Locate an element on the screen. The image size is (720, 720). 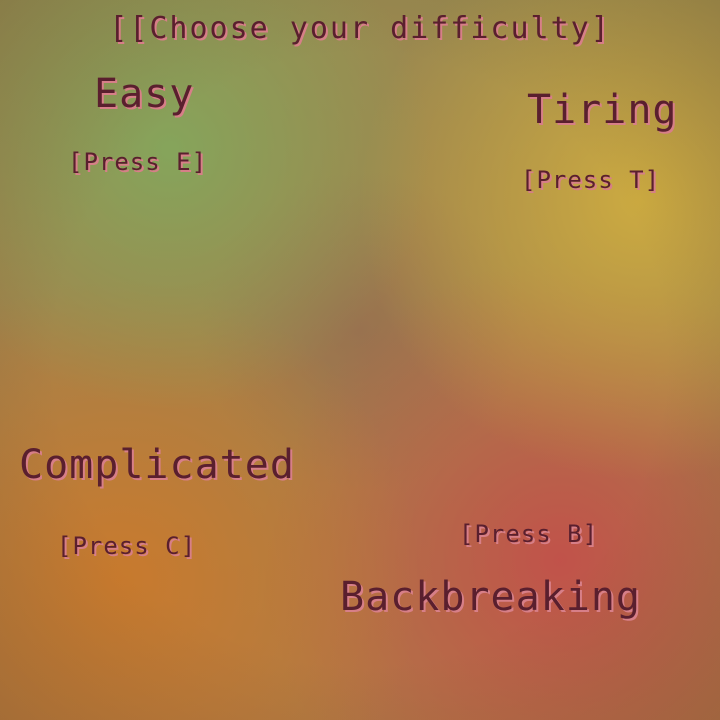
difficulty-option-complicated: Complicated is located at coordinates (157, 465).